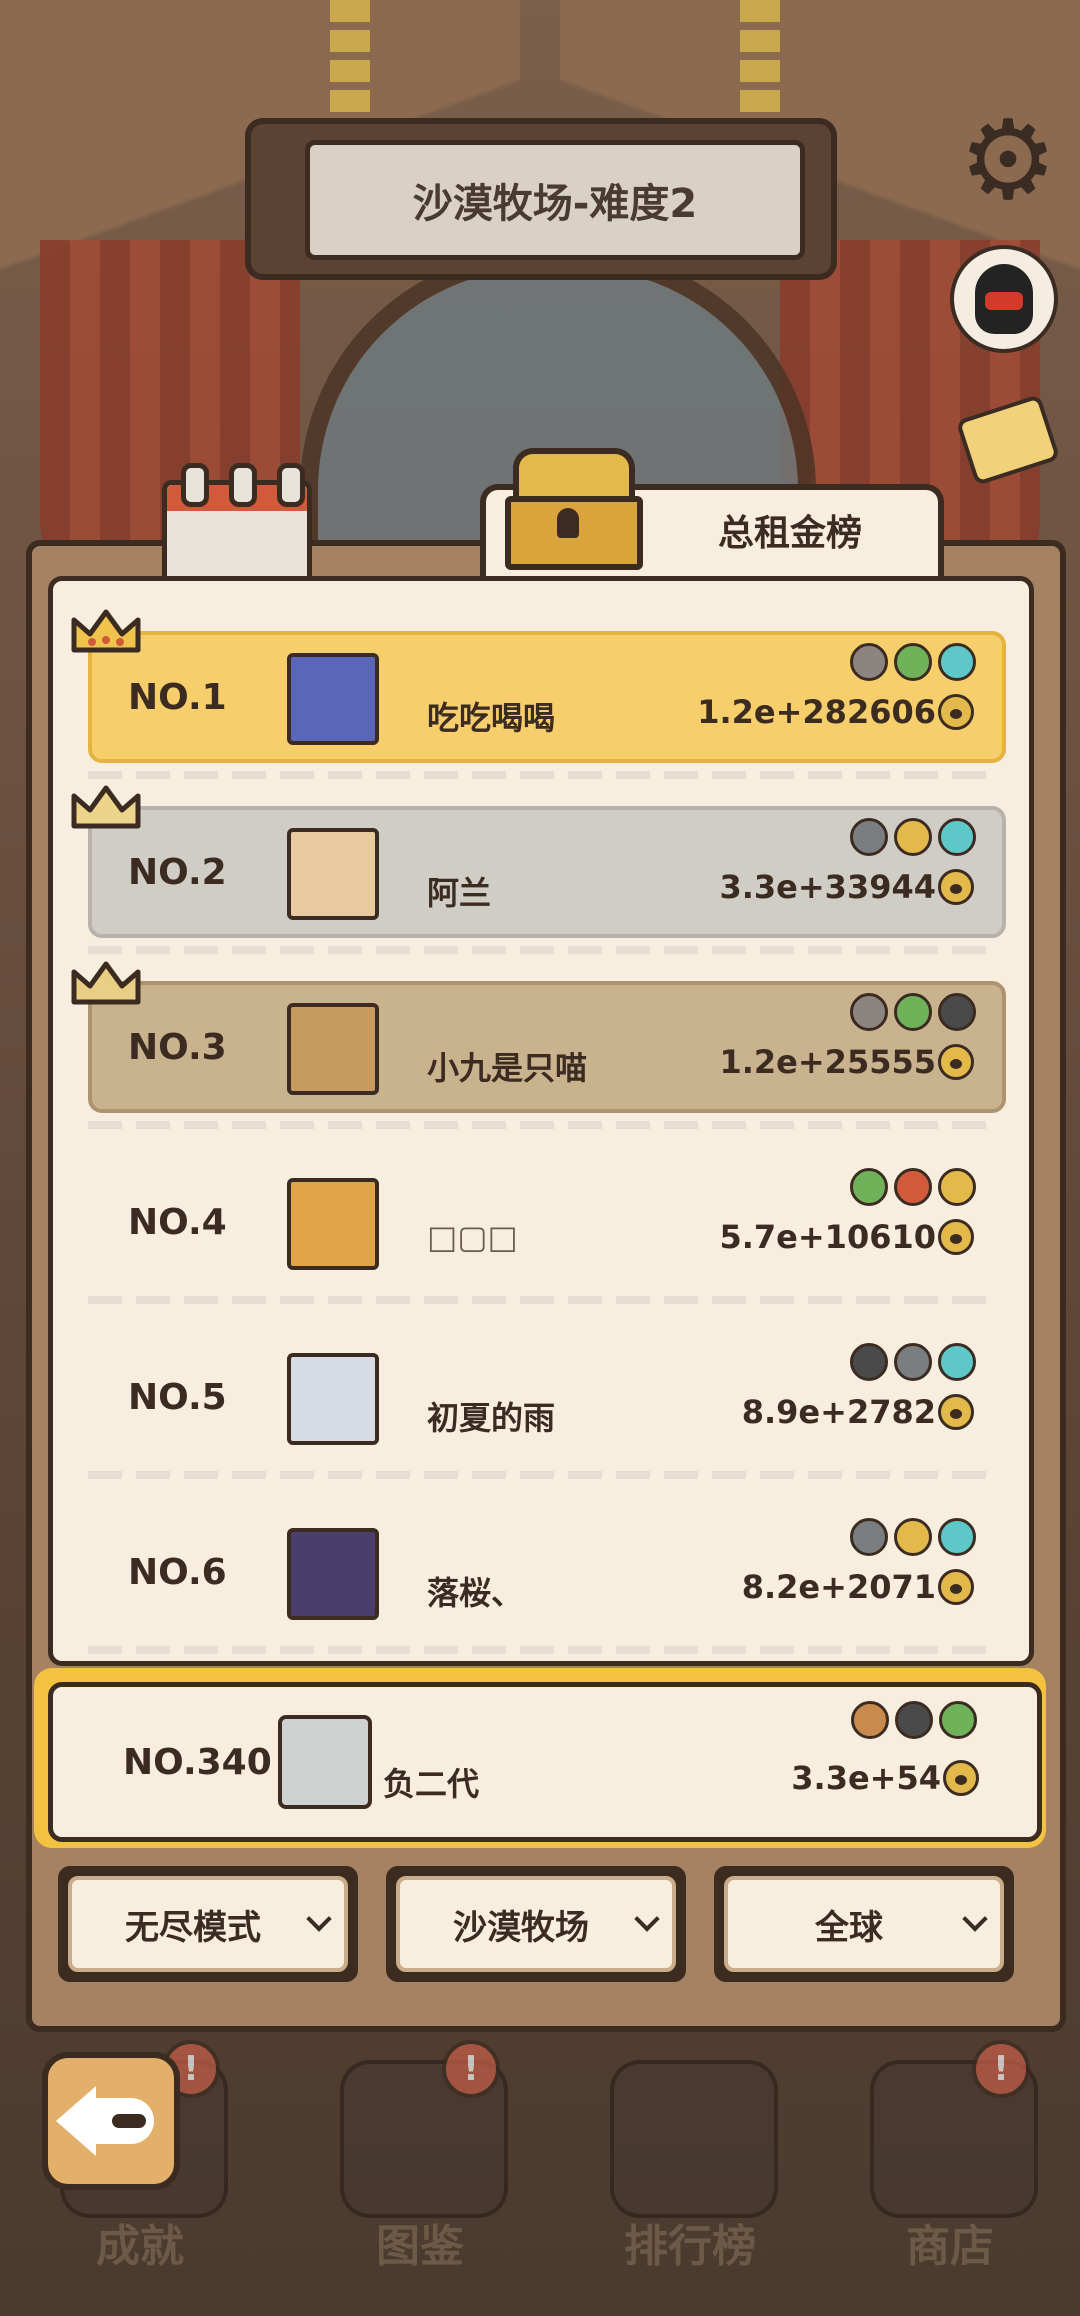 The image size is (1080, 2316). Describe the element at coordinates (177, 697) in the screenshot. I see `rank-label: NO.1` at that location.